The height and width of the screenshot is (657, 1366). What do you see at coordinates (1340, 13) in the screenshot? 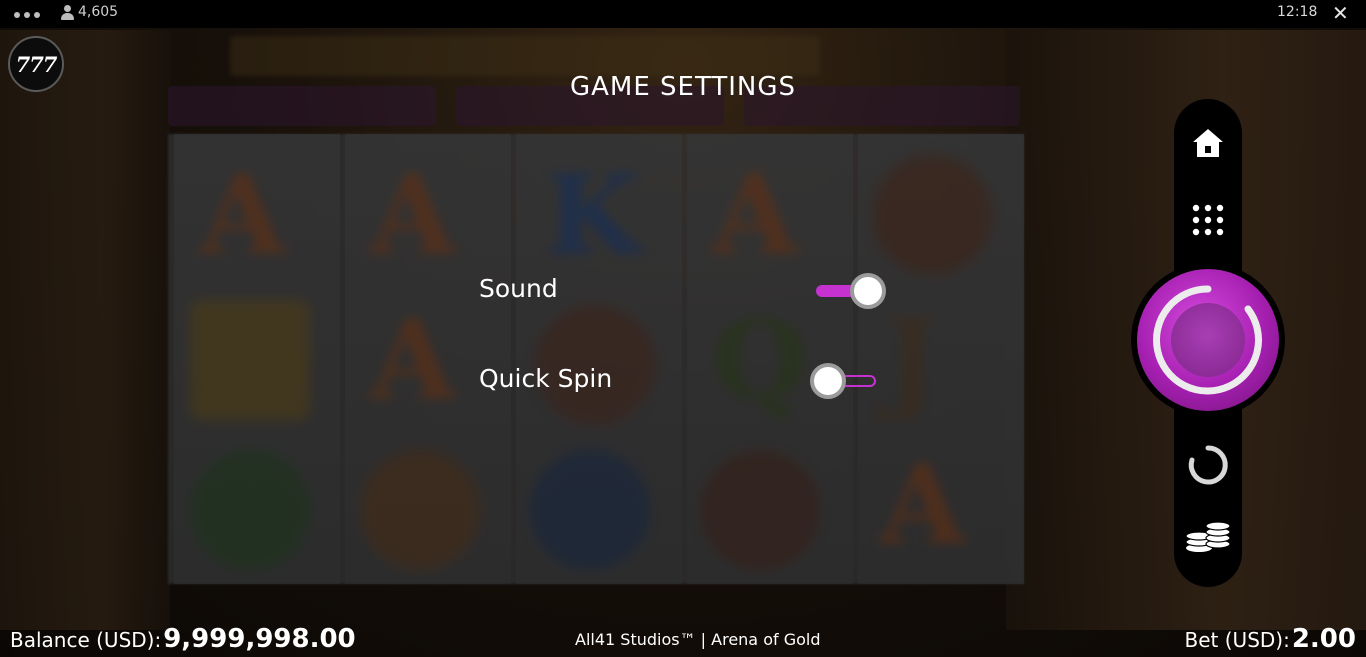
I see `close-icon: ✕` at bounding box center [1340, 13].